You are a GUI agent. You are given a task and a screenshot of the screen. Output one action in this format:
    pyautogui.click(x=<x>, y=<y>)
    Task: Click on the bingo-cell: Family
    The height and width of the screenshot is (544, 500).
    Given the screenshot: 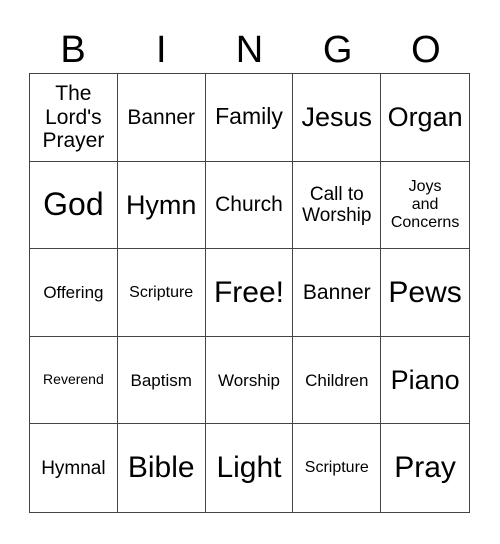 What is the action you would take?
    pyautogui.click(x=249, y=118)
    